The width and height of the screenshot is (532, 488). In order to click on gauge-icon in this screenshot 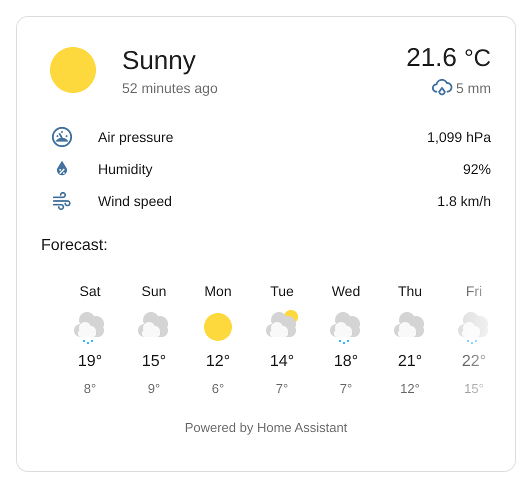, I will do `click(62, 137)`.